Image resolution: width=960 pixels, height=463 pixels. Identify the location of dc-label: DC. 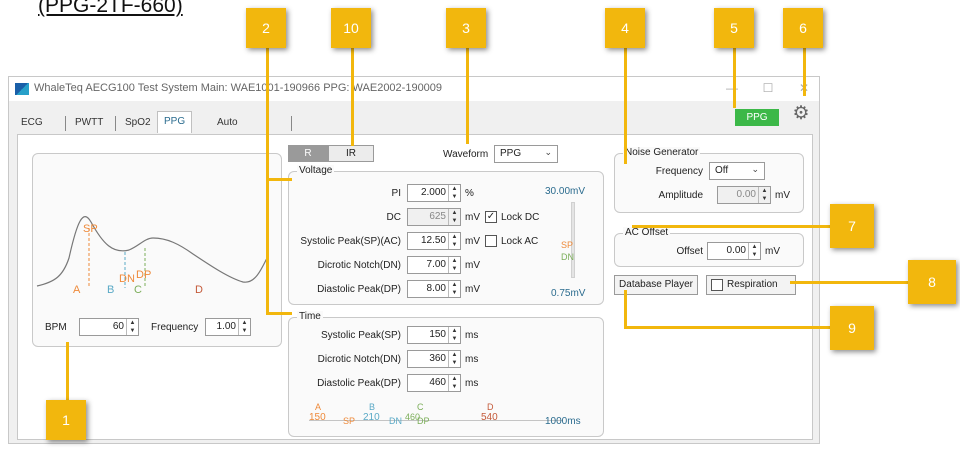
(393, 217).